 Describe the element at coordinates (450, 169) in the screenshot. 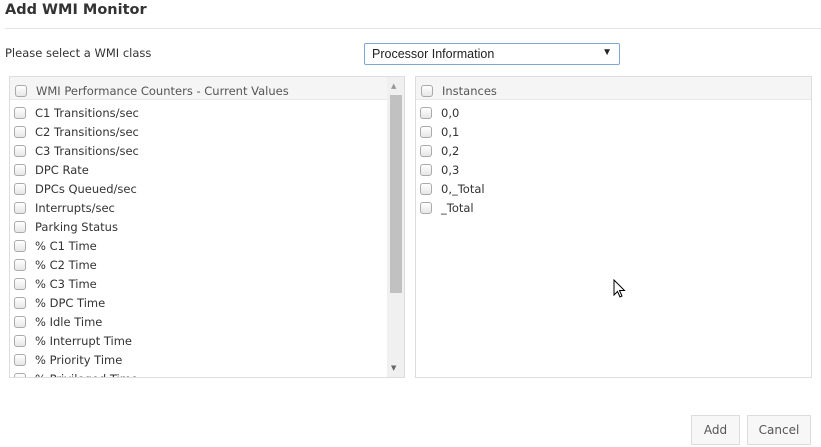

I see `item-label: 0,3` at that location.